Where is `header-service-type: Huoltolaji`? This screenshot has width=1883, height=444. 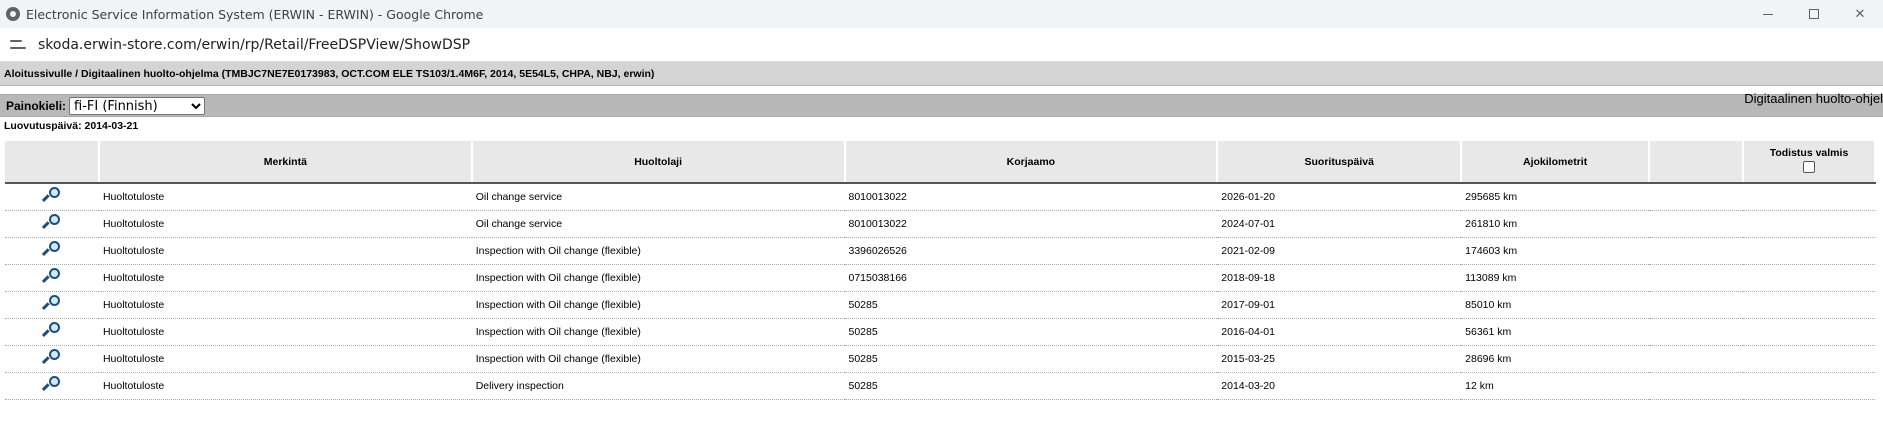 header-service-type: Huoltolaji is located at coordinates (658, 162).